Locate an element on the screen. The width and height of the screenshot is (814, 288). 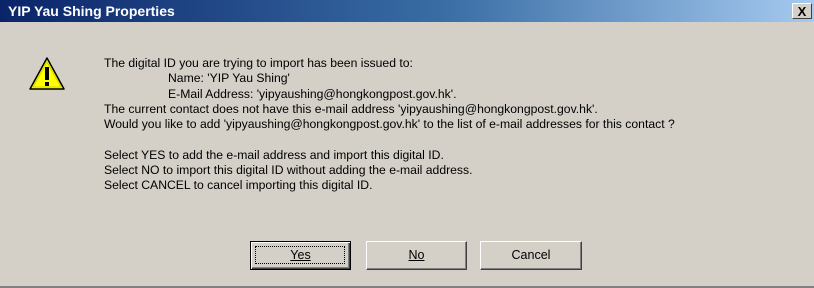
message-spacer is located at coordinates (456, 139).